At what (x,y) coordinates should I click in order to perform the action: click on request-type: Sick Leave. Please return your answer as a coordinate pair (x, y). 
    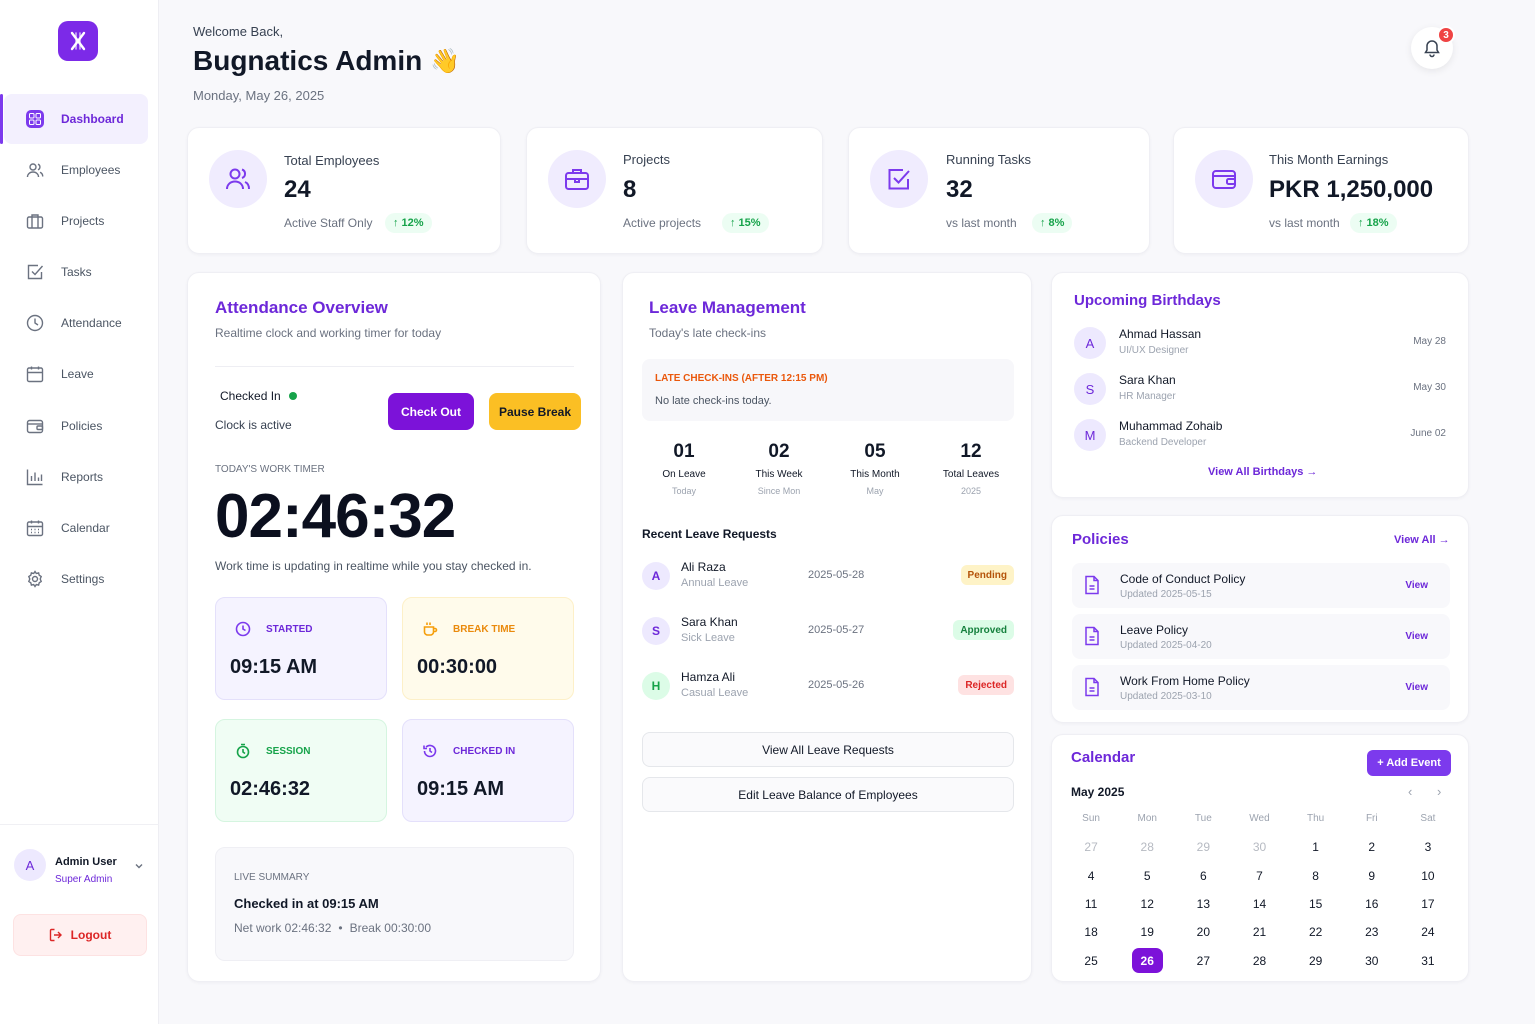
    Looking at the image, I should click on (708, 638).